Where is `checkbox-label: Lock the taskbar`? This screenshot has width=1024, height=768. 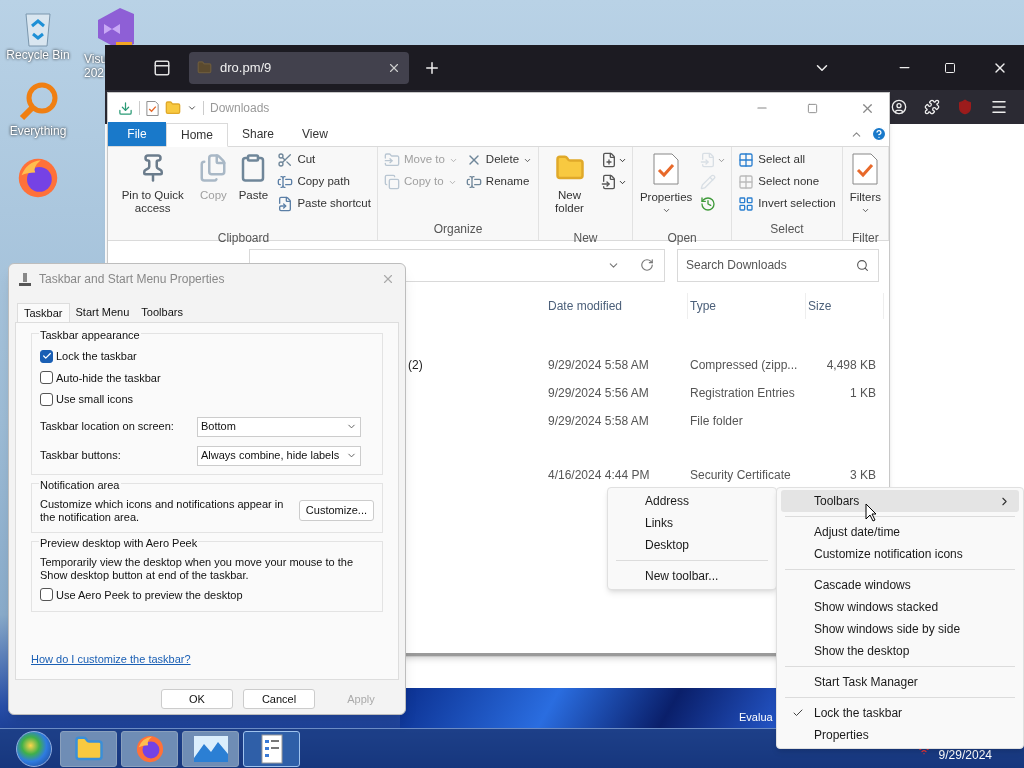
checkbox-label: Lock the taskbar is located at coordinates (96, 356).